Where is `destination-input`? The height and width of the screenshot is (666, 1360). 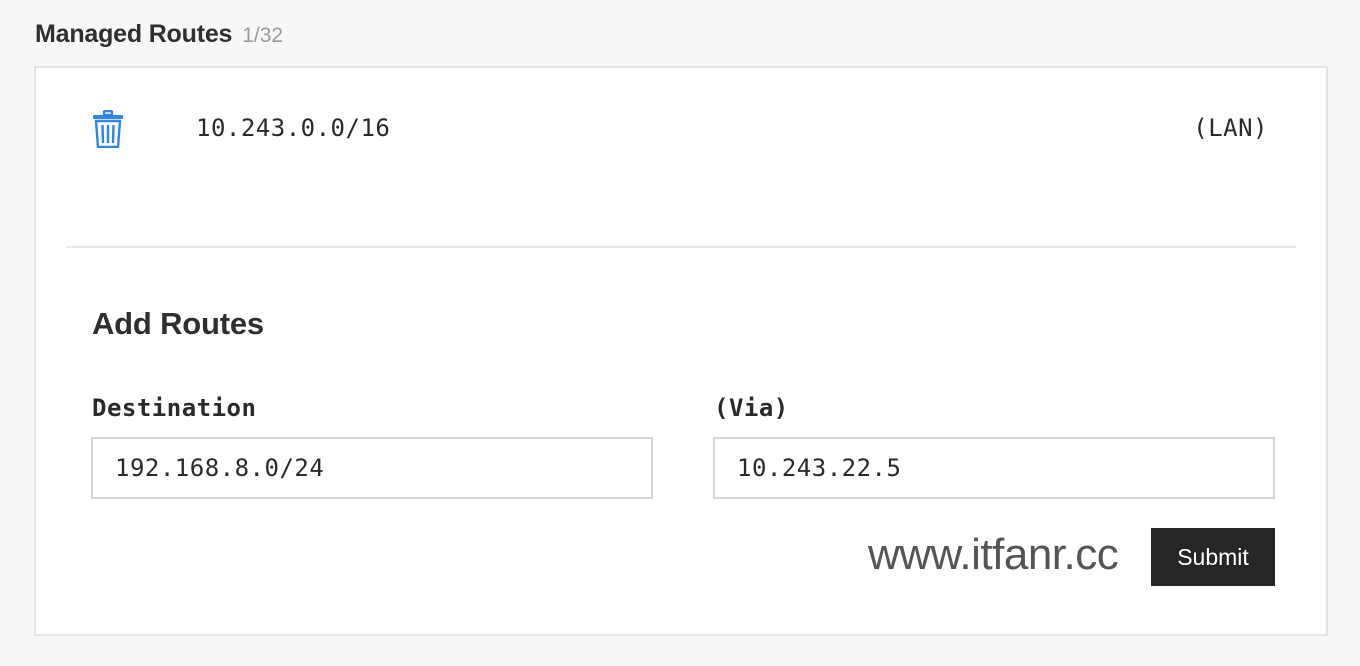
destination-input is located at coordinates (372, 468).